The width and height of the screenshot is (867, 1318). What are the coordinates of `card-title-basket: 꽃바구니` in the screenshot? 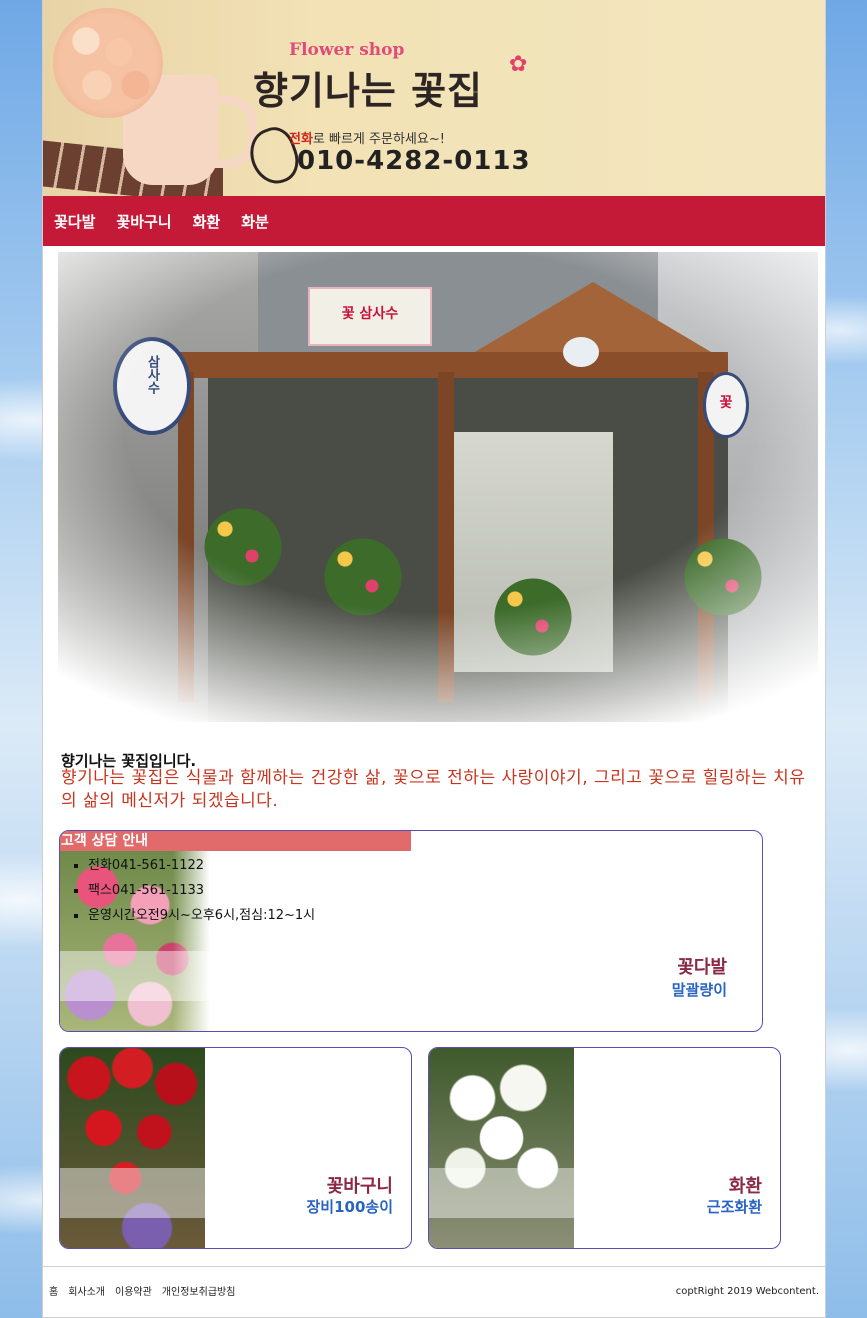 It's located at (359, 1186).